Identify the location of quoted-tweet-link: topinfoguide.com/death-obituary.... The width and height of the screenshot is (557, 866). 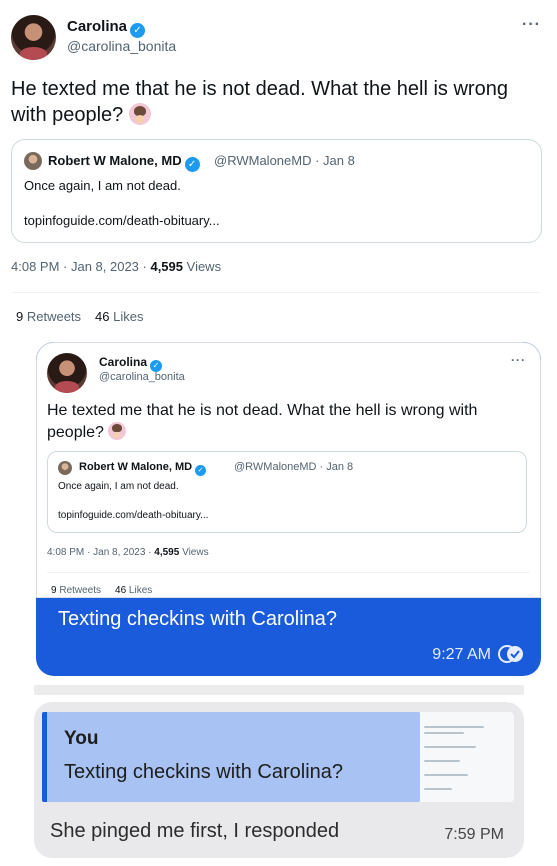
(122, 220).